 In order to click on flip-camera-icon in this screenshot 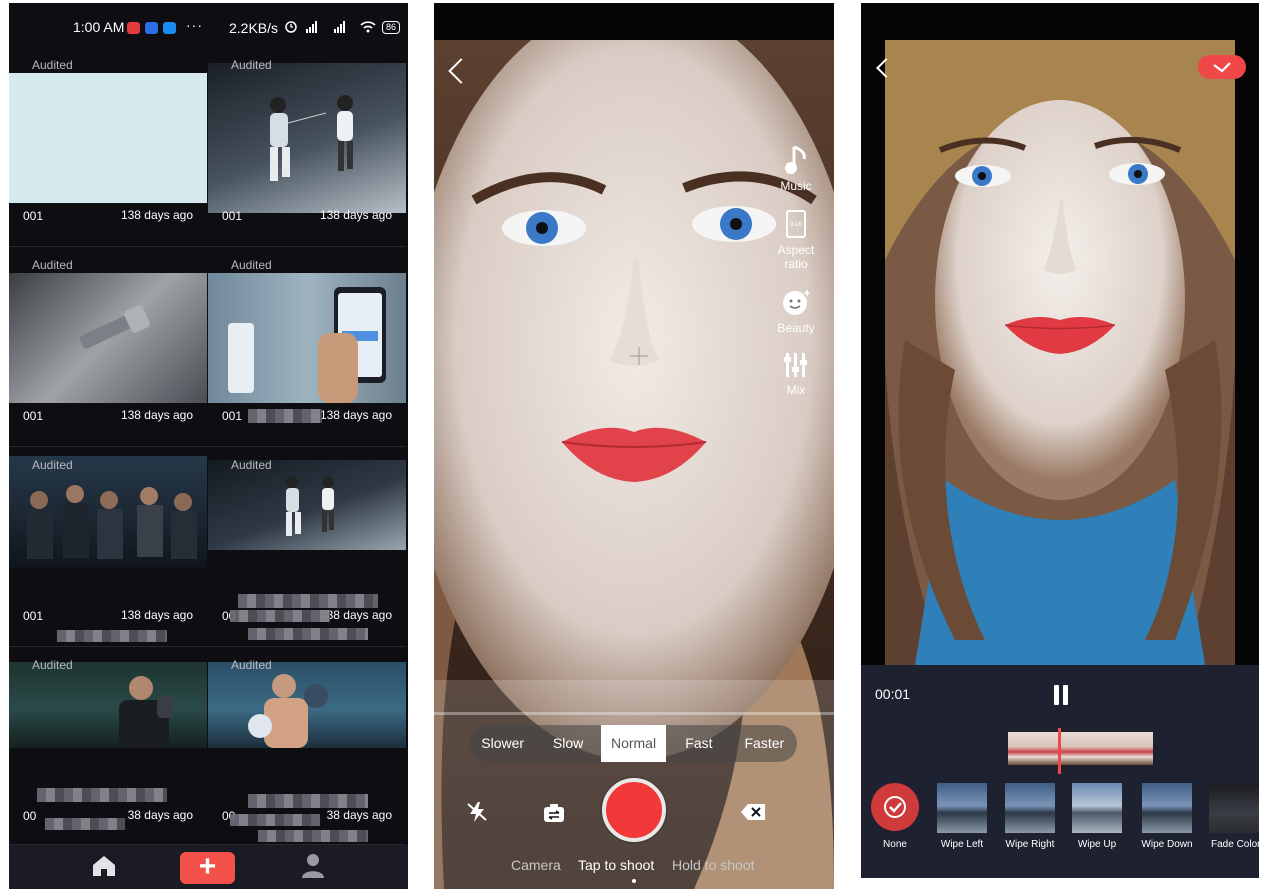, I will do `click(554, 815)`.